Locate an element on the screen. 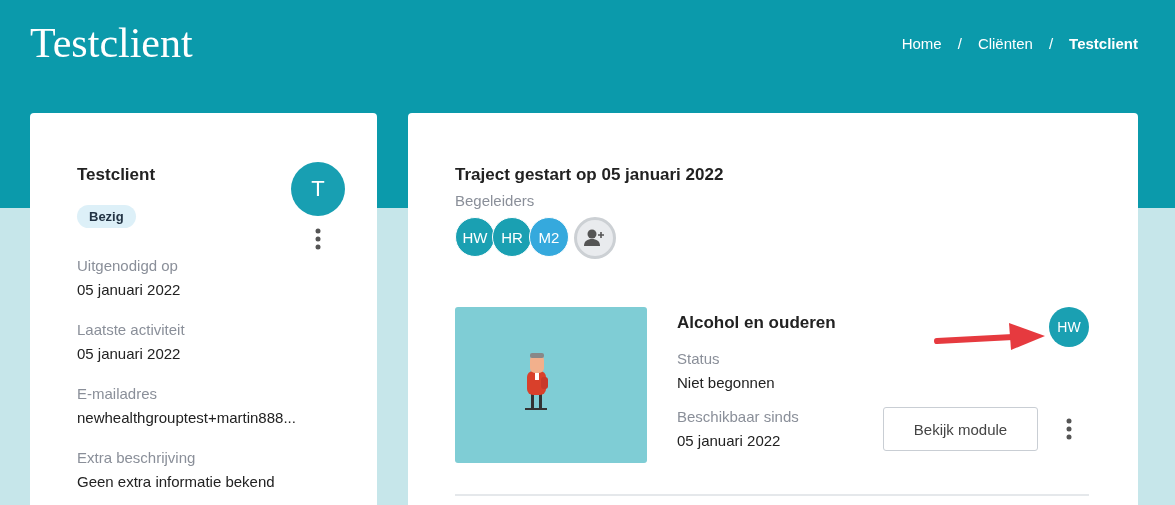  trajectory-title: Traject gestart op 05 januari 2022 is located at coordinates (590, 175).